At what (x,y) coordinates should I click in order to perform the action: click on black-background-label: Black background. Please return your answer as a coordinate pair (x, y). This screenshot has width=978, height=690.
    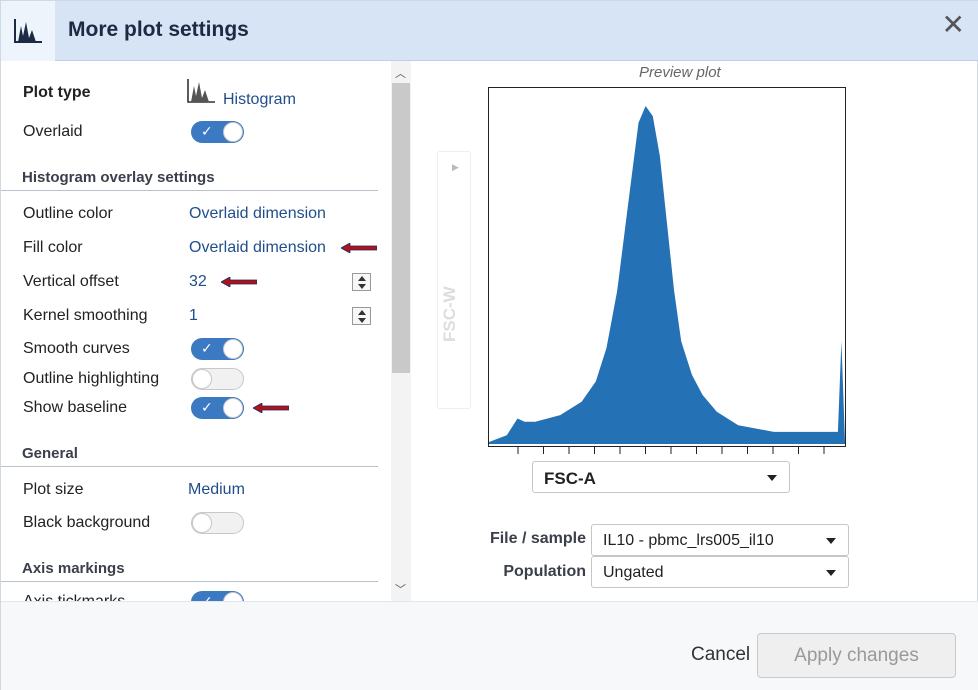
    Looking at the image, I should click on (87, 522).